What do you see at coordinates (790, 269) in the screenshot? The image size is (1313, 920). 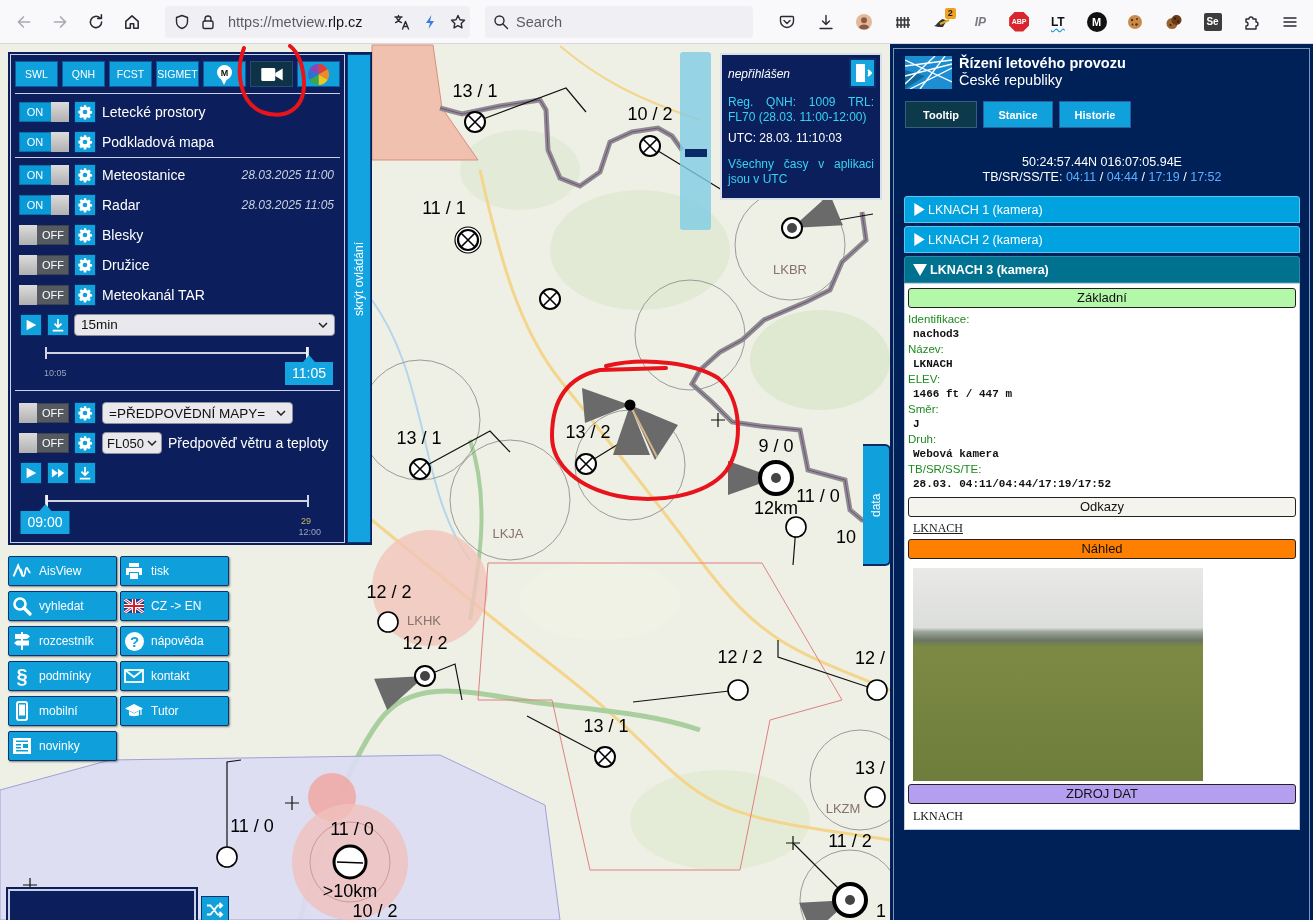 I see `airport-code: LKBR` at bounding box center [790, 269].